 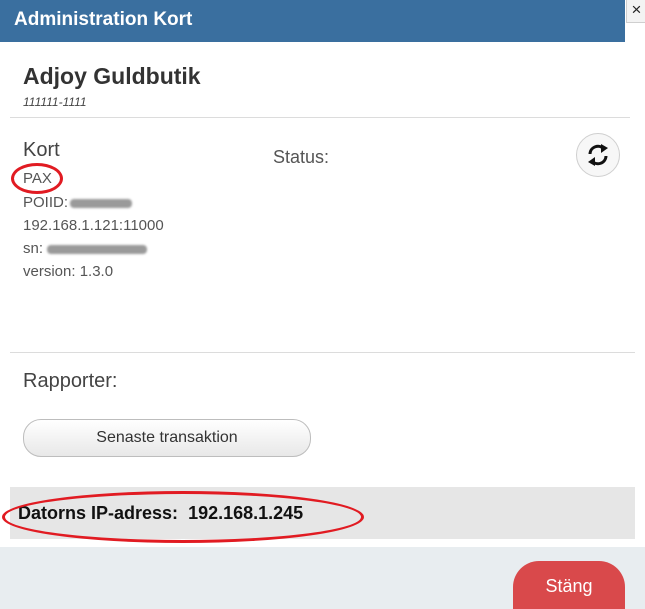 I want to click on card-poiid: POIID:, so click(x=78, y=202).